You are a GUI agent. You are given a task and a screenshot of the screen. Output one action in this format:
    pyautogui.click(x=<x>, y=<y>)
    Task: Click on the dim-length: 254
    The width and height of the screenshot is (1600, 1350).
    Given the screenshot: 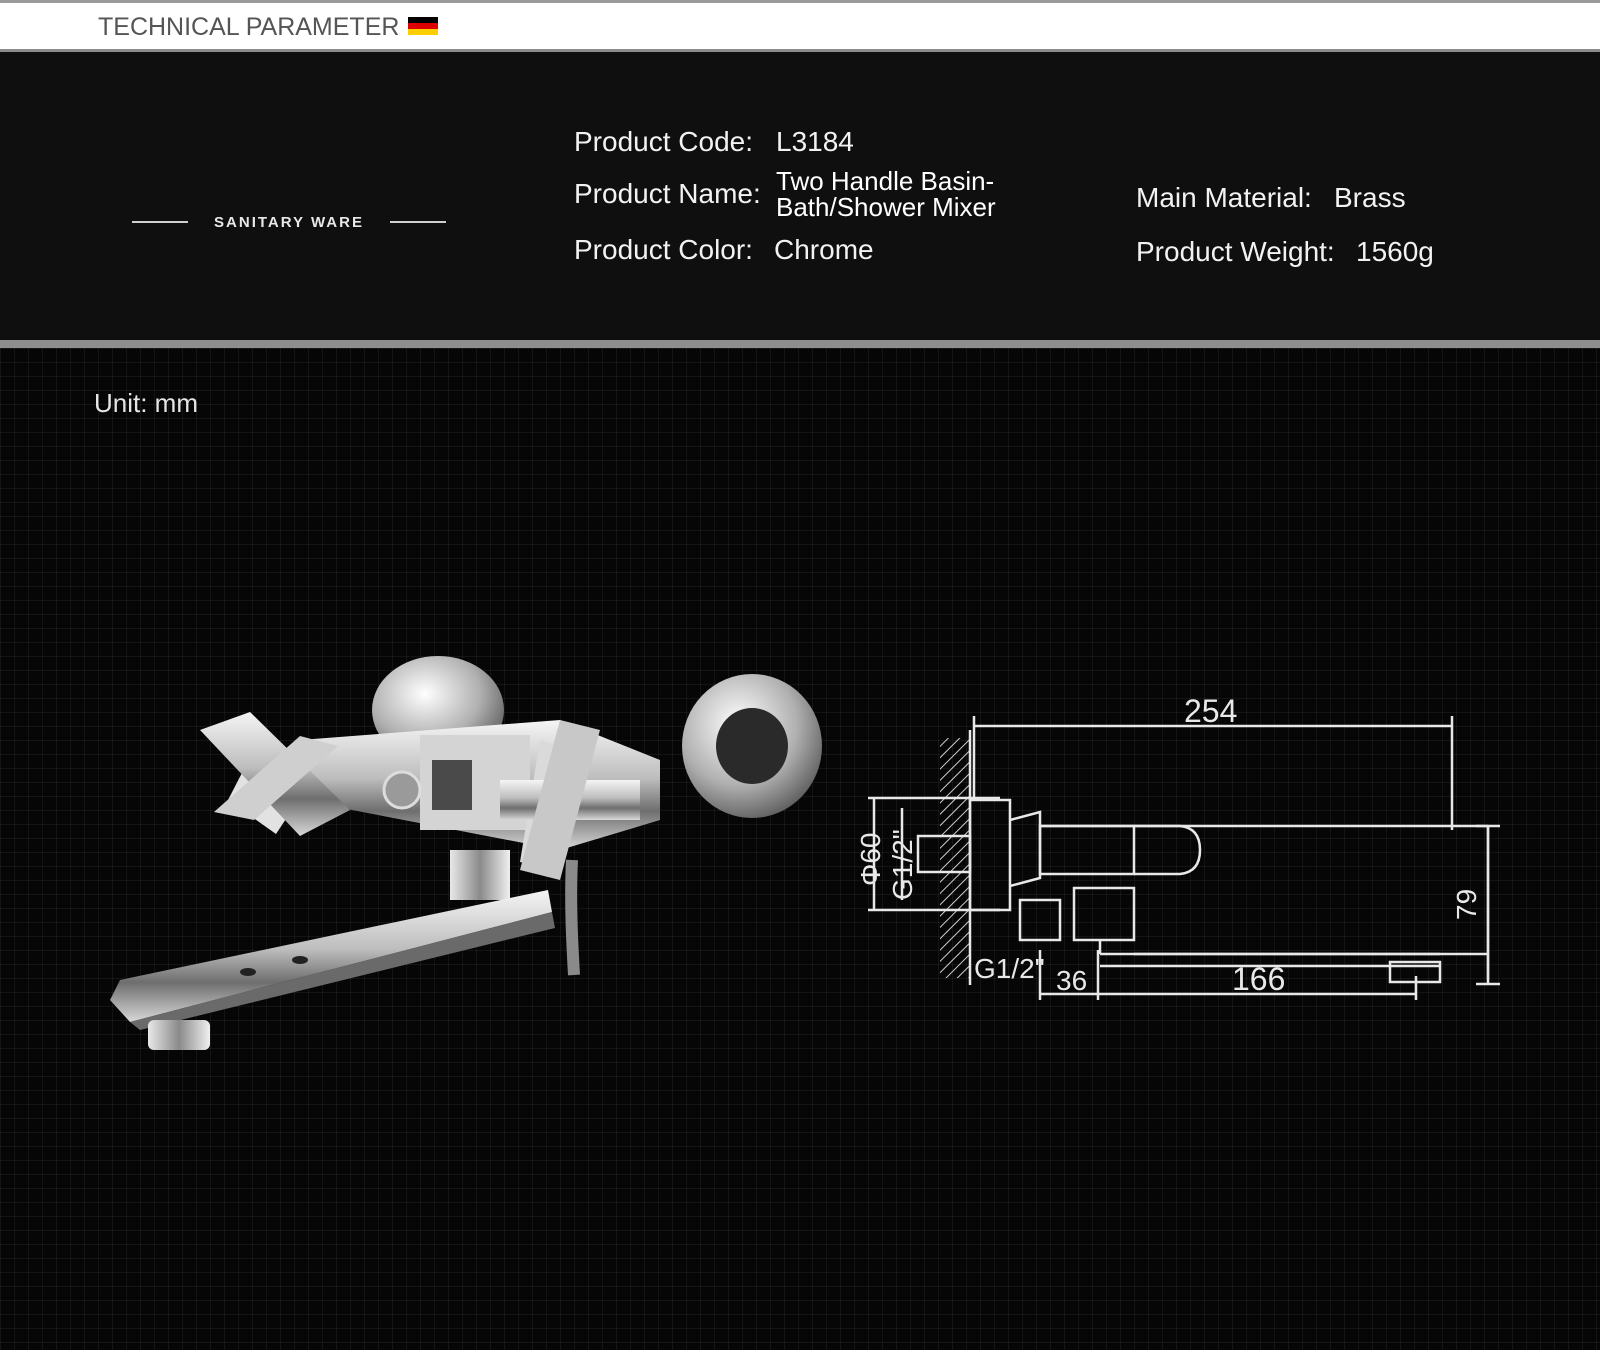 What is the action you would take?
    pyautogui.click(x=1210, y=711)
    